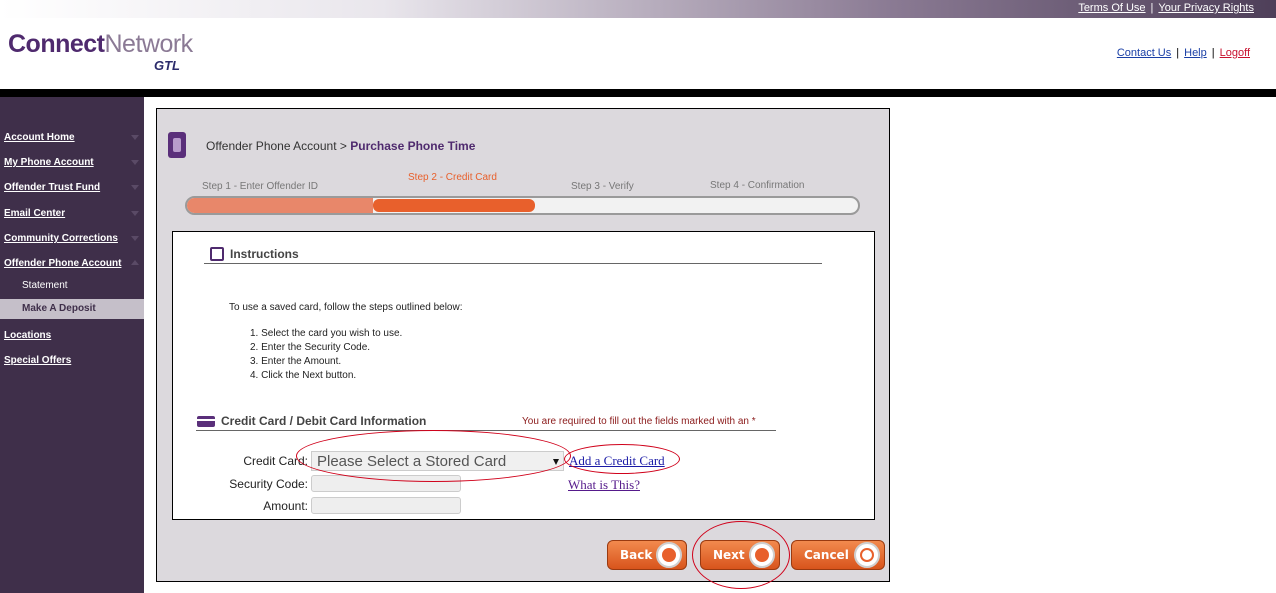 The image size is (1276, 593). What do you see at coordinates (37, 360) in the screenshot?
I see `sidebar-item-special-offers: Special Offers` at bounding box center [37, 360].